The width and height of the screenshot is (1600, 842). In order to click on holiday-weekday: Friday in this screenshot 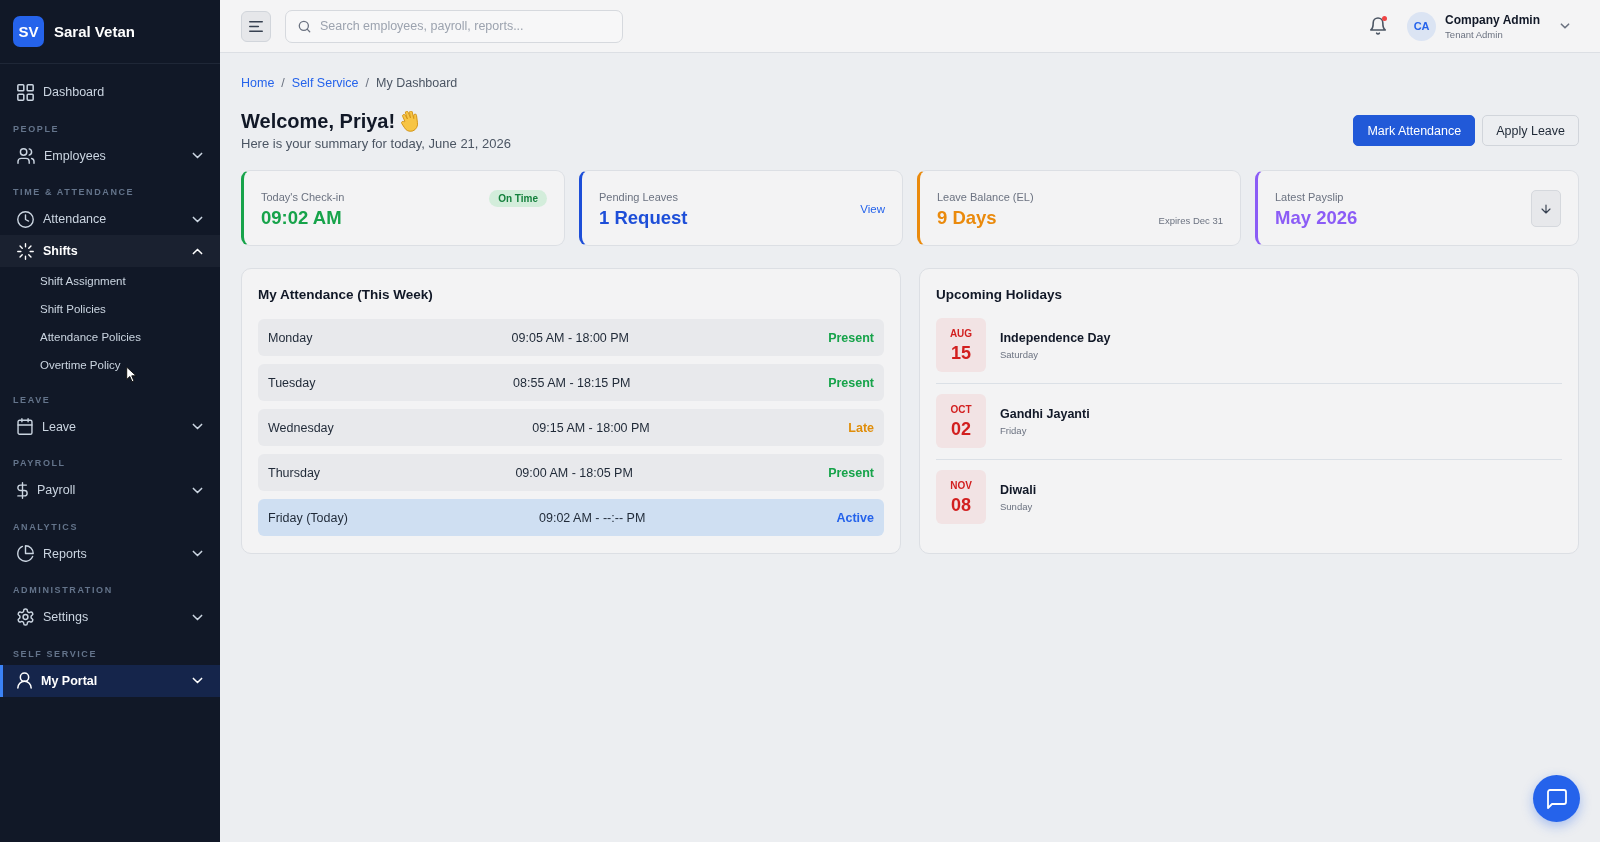, I will do `click(1014, 430)`.